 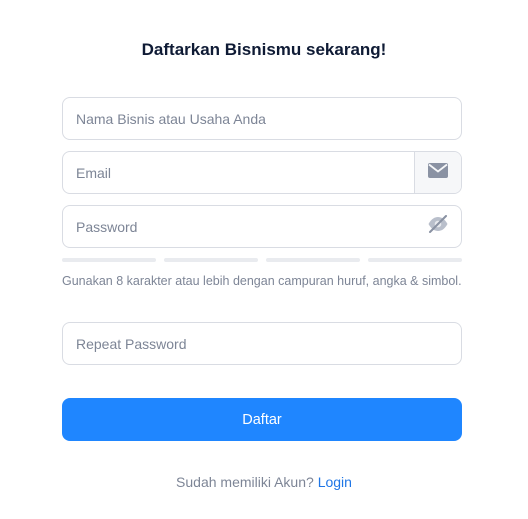 I want to click on business-name-input, so click(x=262, y=118).